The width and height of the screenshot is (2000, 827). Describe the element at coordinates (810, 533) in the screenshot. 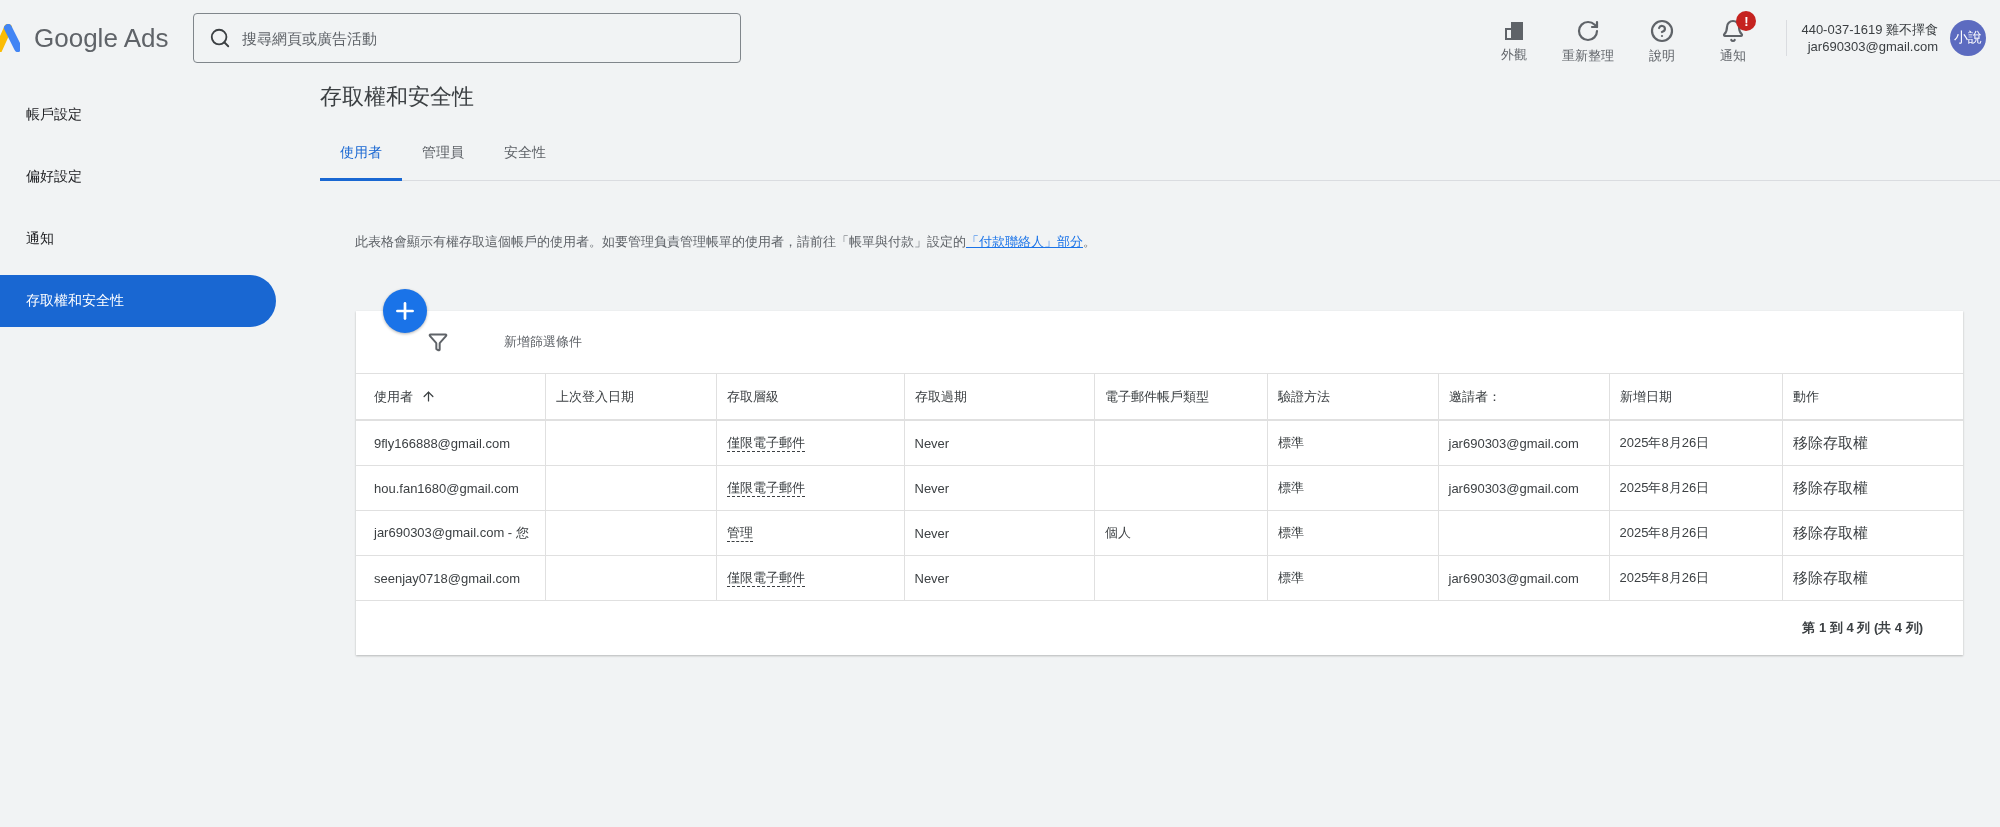

I see `table-cell: 管理` at that location.